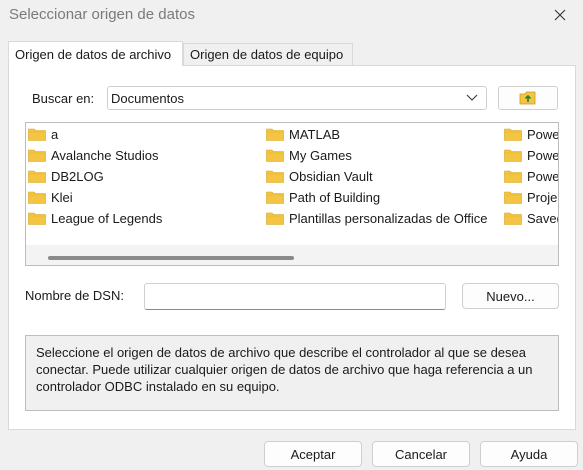 The image size is (583, 470). I want to click on list-item: Klei, so click(50, 197).